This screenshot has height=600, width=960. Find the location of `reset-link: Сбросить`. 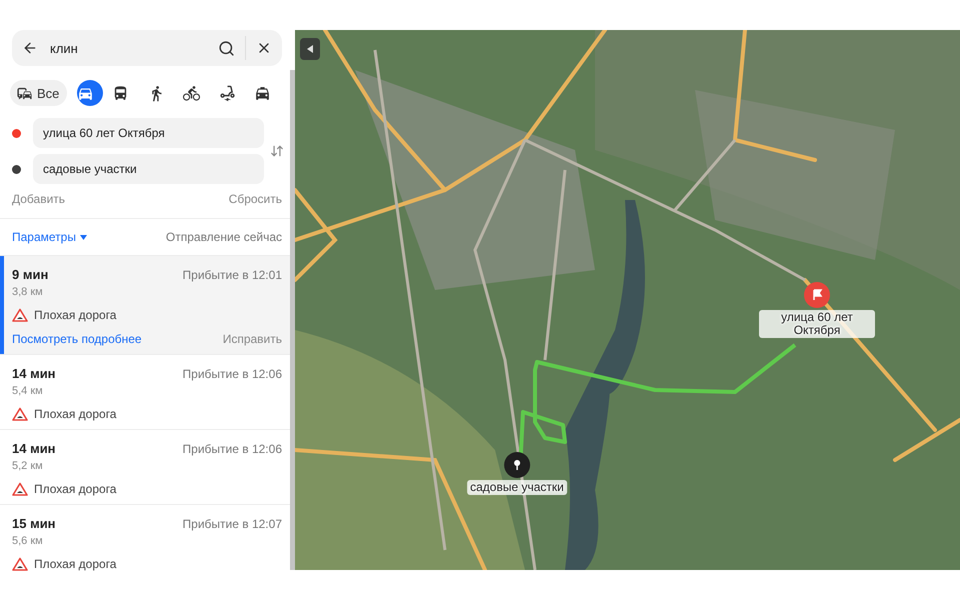

reset-link: Сбросить is located at coordinates (255, 199).